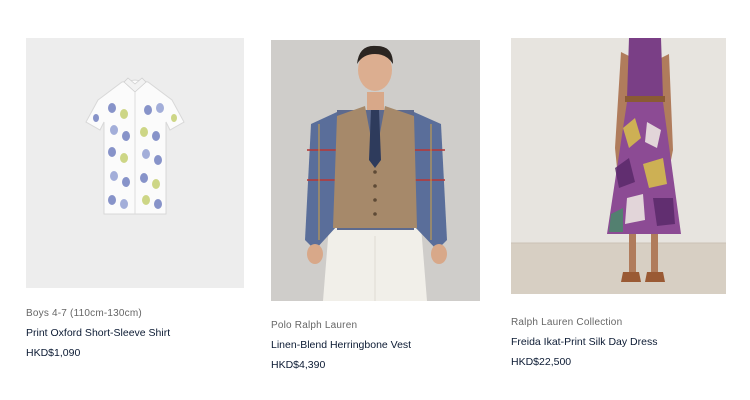 Image resolution: width=750 pixels, height=400 pixels. What do you see at coordinates (53, 353) in the screenshot?
I see `product-price: HKD$1,090` at bounding box center [53, 353].